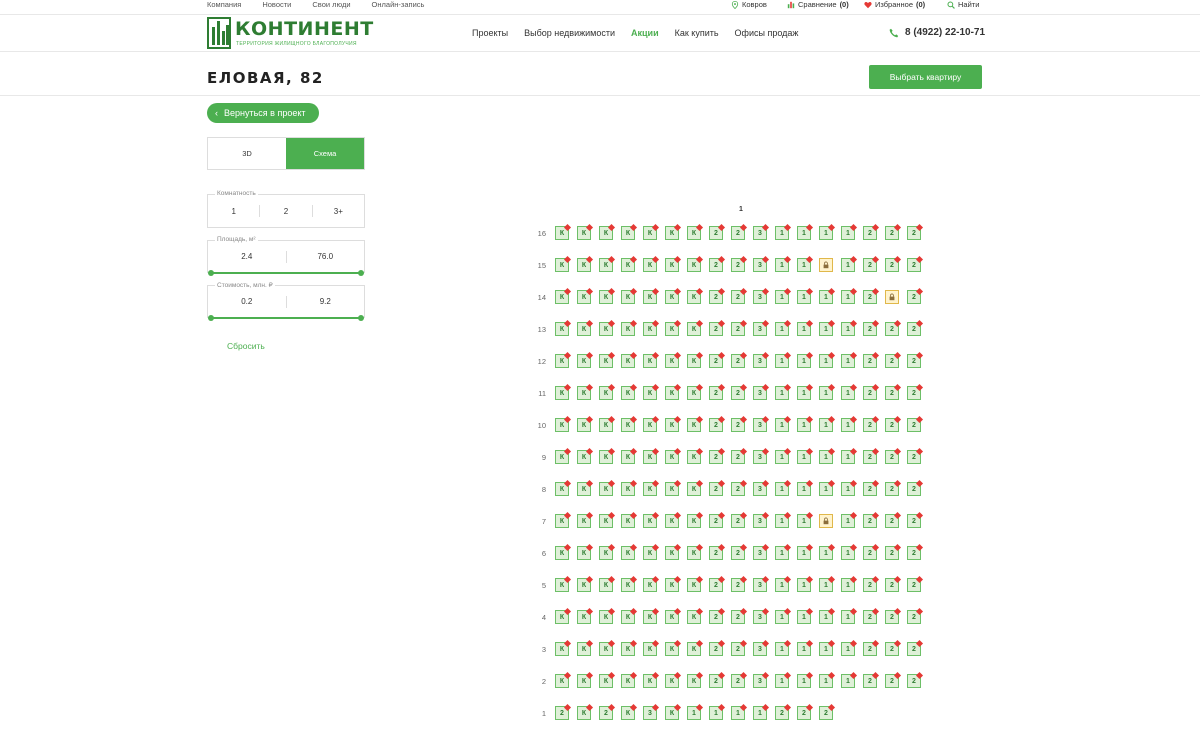  I want to click on area-max-input: 76.0, so click(326, 256).